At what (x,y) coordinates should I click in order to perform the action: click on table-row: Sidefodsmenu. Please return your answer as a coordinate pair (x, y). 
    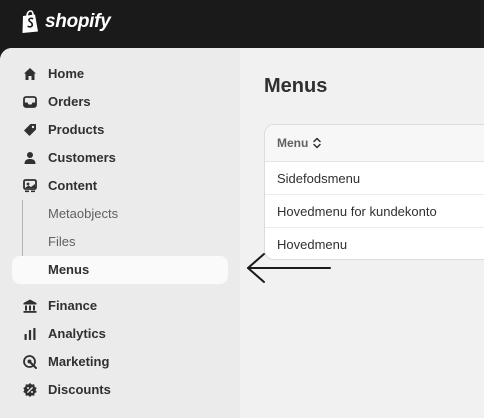
    Looking at the image, I should click on (374, 178).